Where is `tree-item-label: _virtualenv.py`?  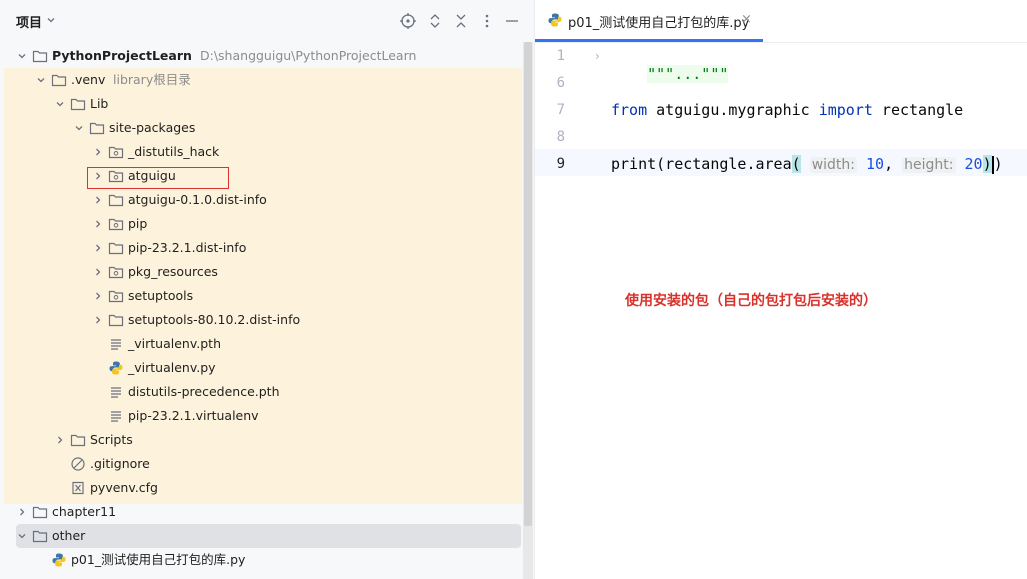
tree-item-label: _virtualenv.py is located at coordinates (172, 367).